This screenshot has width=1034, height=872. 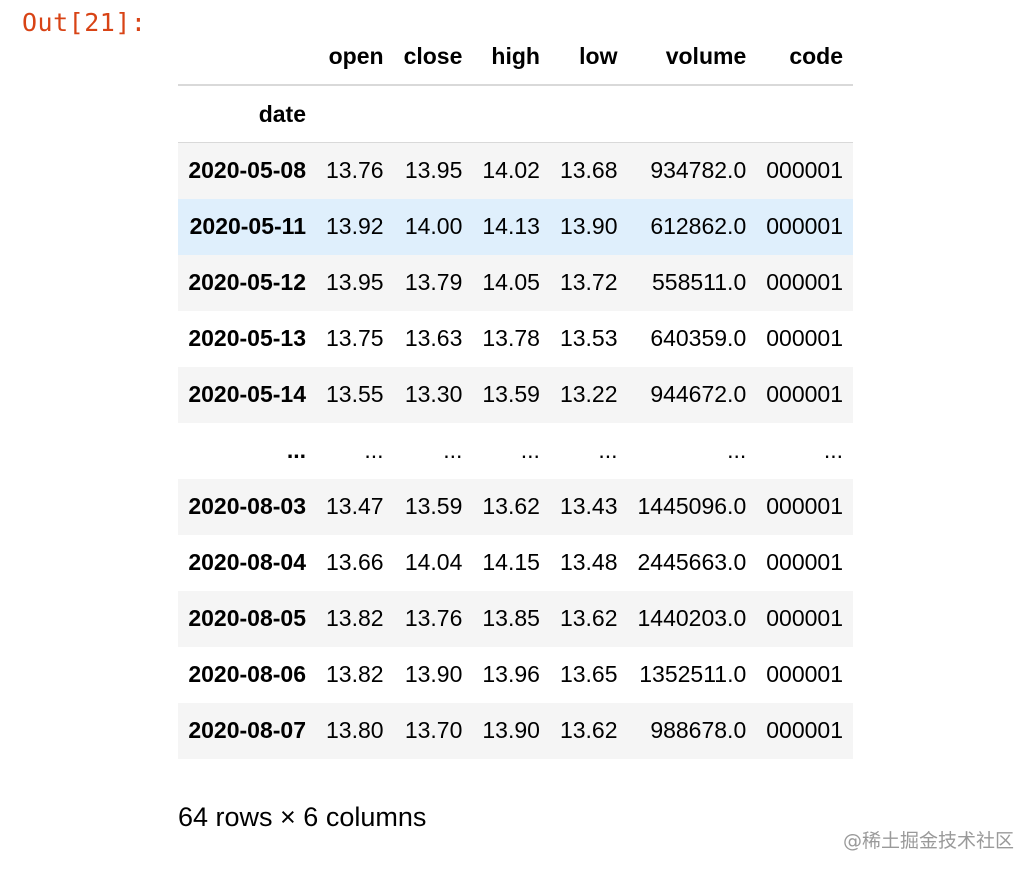 I want to click on cell-low: 13.65, so click(x=588, y=674).